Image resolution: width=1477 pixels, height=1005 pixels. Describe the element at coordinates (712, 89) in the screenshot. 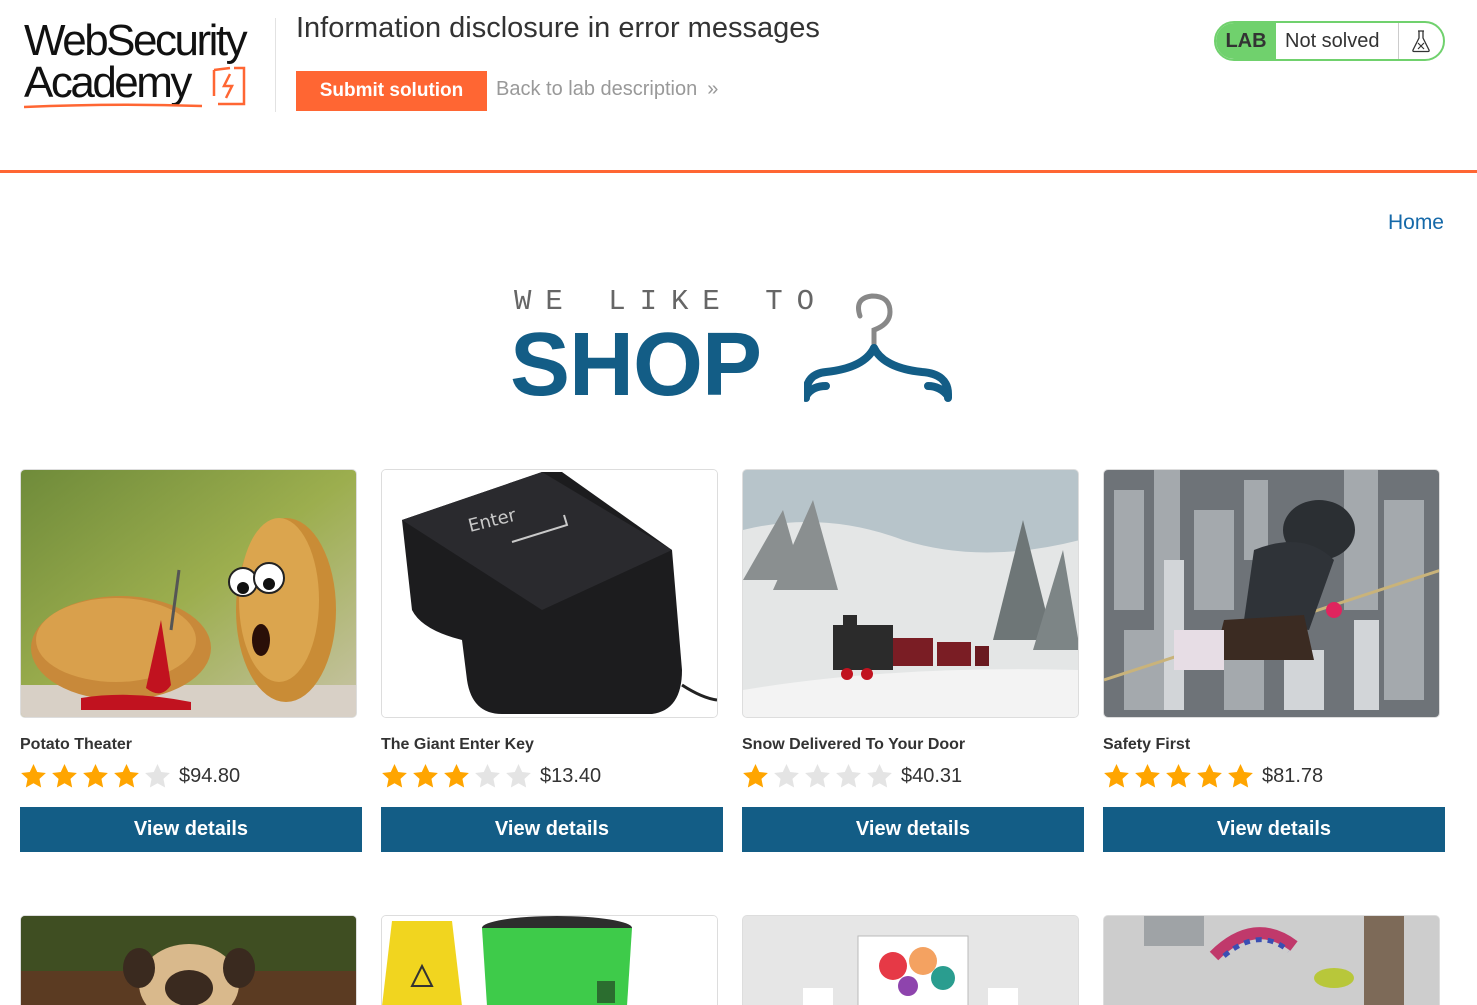

I see `double-chevron-right-icon: »` at that location.